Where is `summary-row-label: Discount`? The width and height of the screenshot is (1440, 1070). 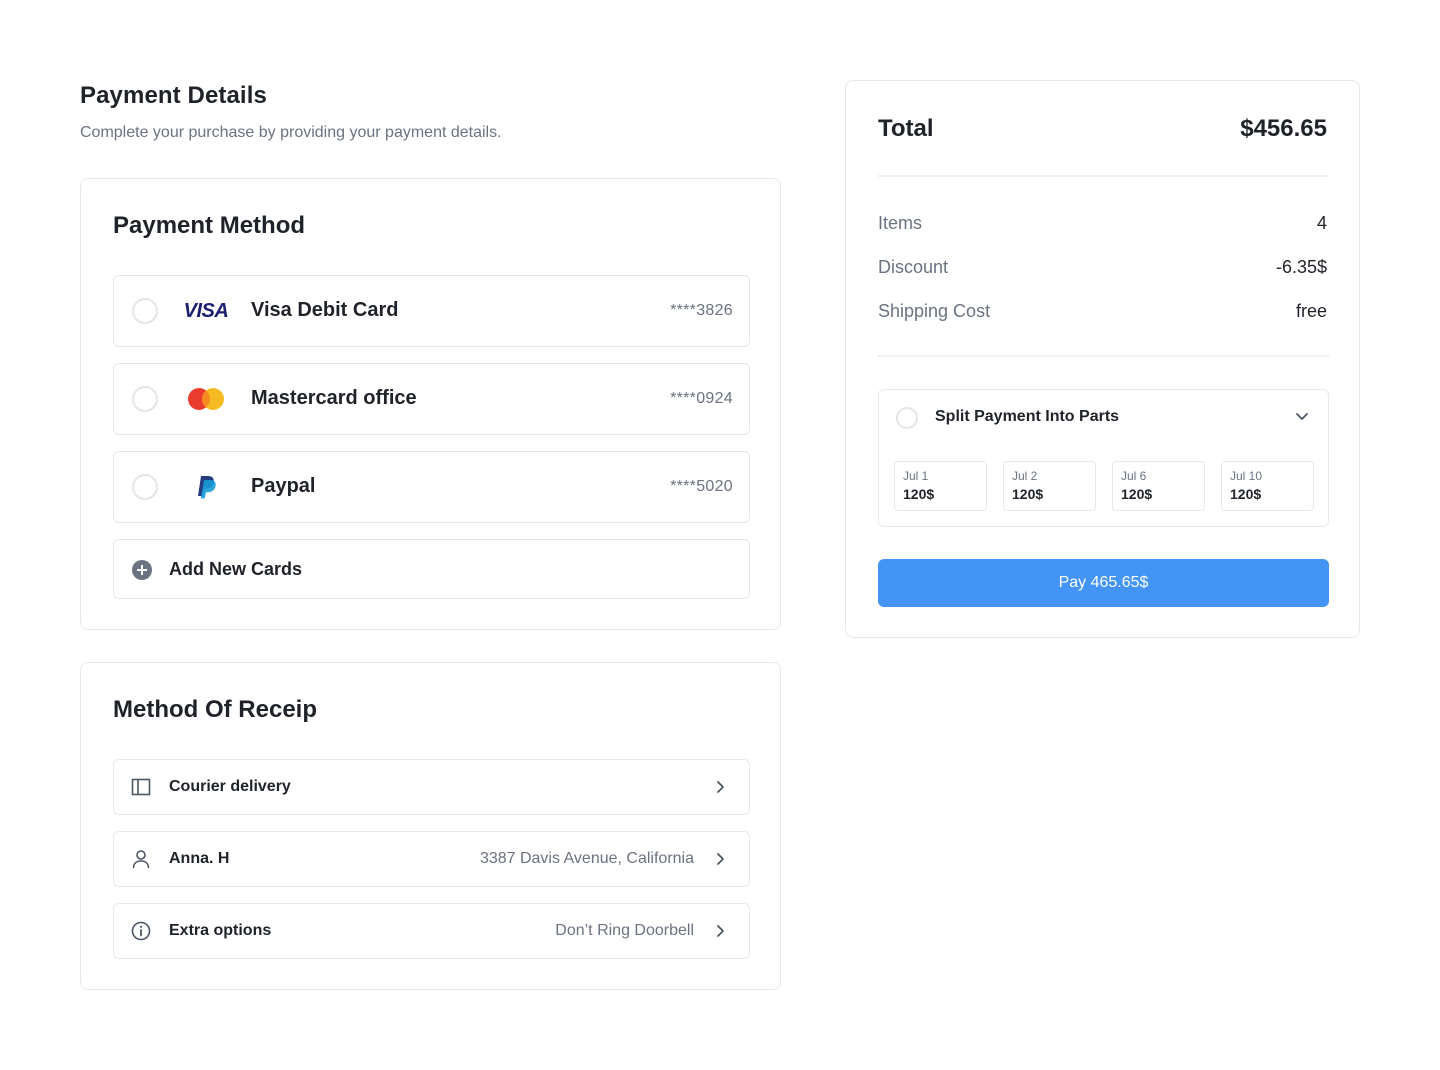 summary-row-label: Discount is located at coordinates (913, 267).